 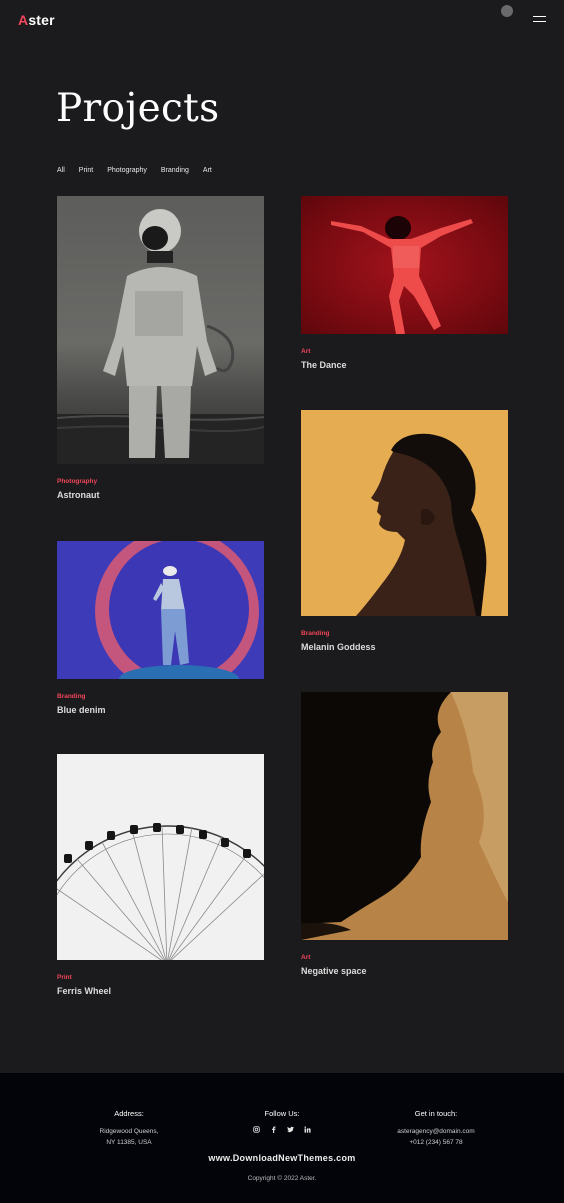 I want to click on project-card-astronaut: Photography Astronaut, so click(x=160, y=348).